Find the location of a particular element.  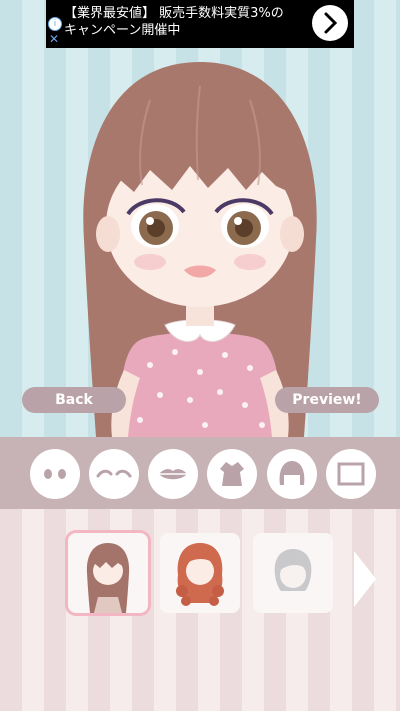

eyebrows-icon is located at coordinates (114, 473).